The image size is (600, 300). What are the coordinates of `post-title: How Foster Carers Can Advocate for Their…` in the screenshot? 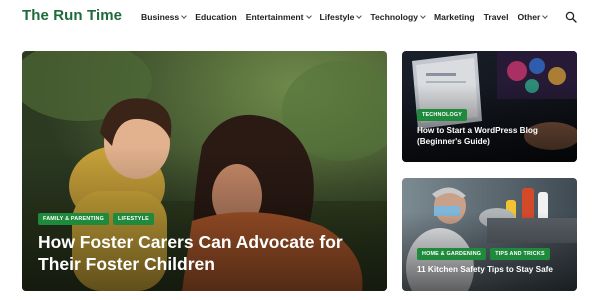 It's located at (198, 253).